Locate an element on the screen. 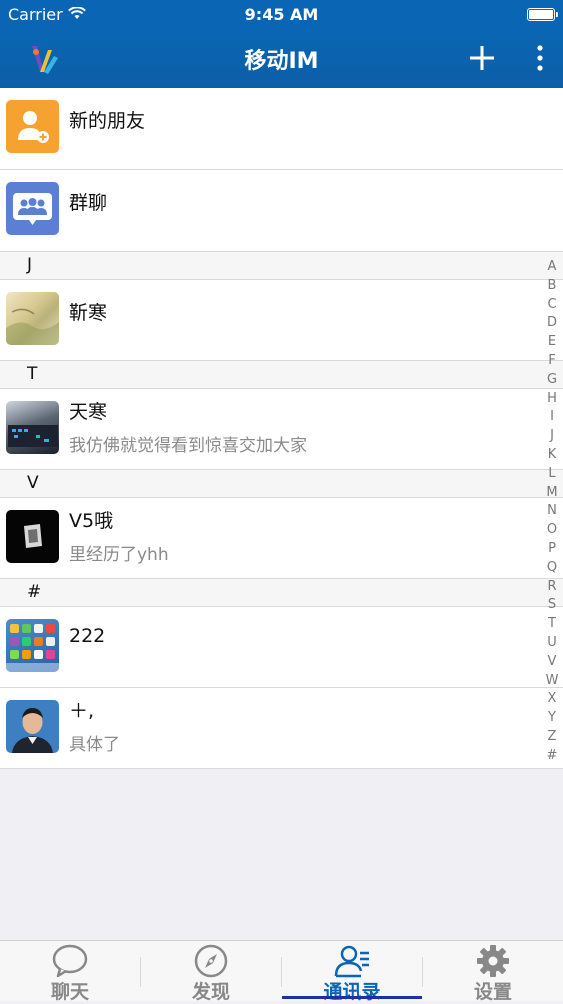  index-letter: O is located at coordinates (552, 530).